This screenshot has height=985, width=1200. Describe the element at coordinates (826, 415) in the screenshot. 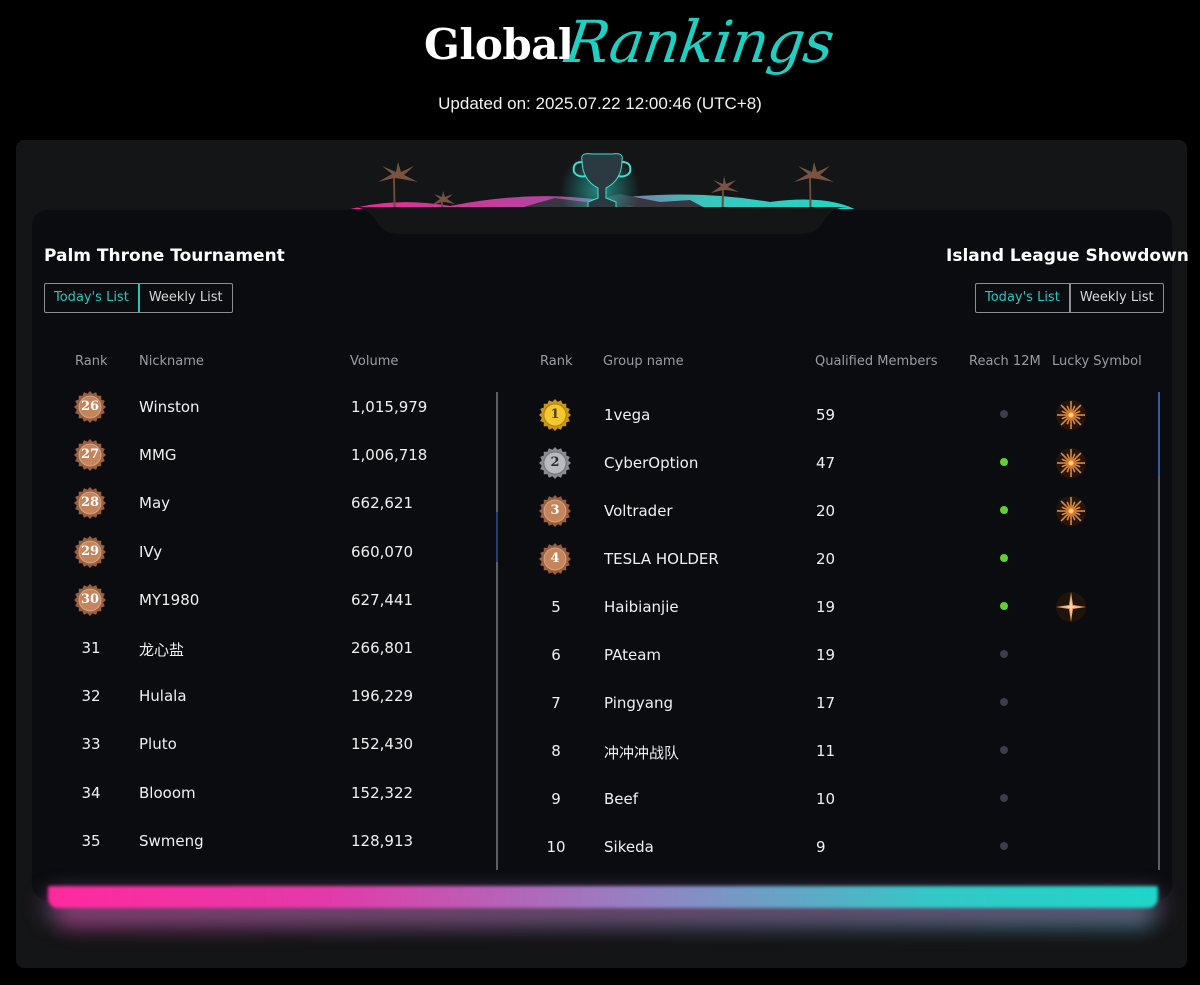

I see `qualified-members-value: 59` at that location.